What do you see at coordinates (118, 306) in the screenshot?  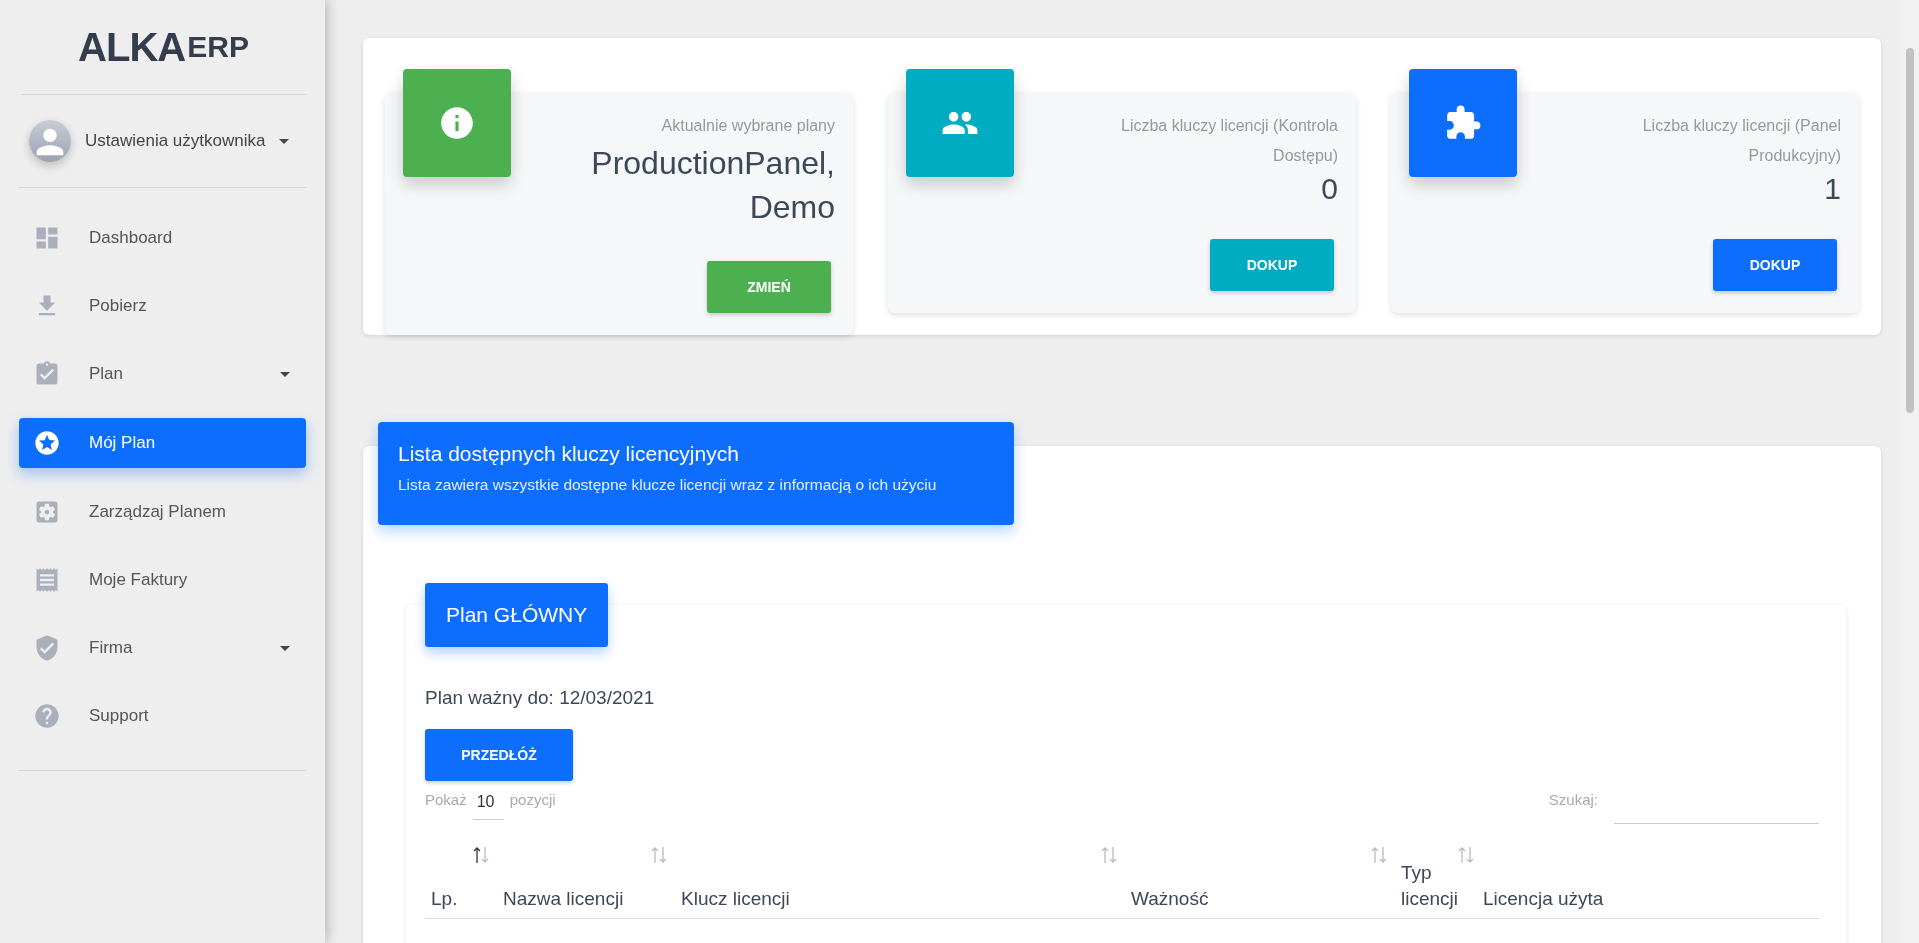 I see `nav-label: Pobierz` at bounding box center [118, 306].